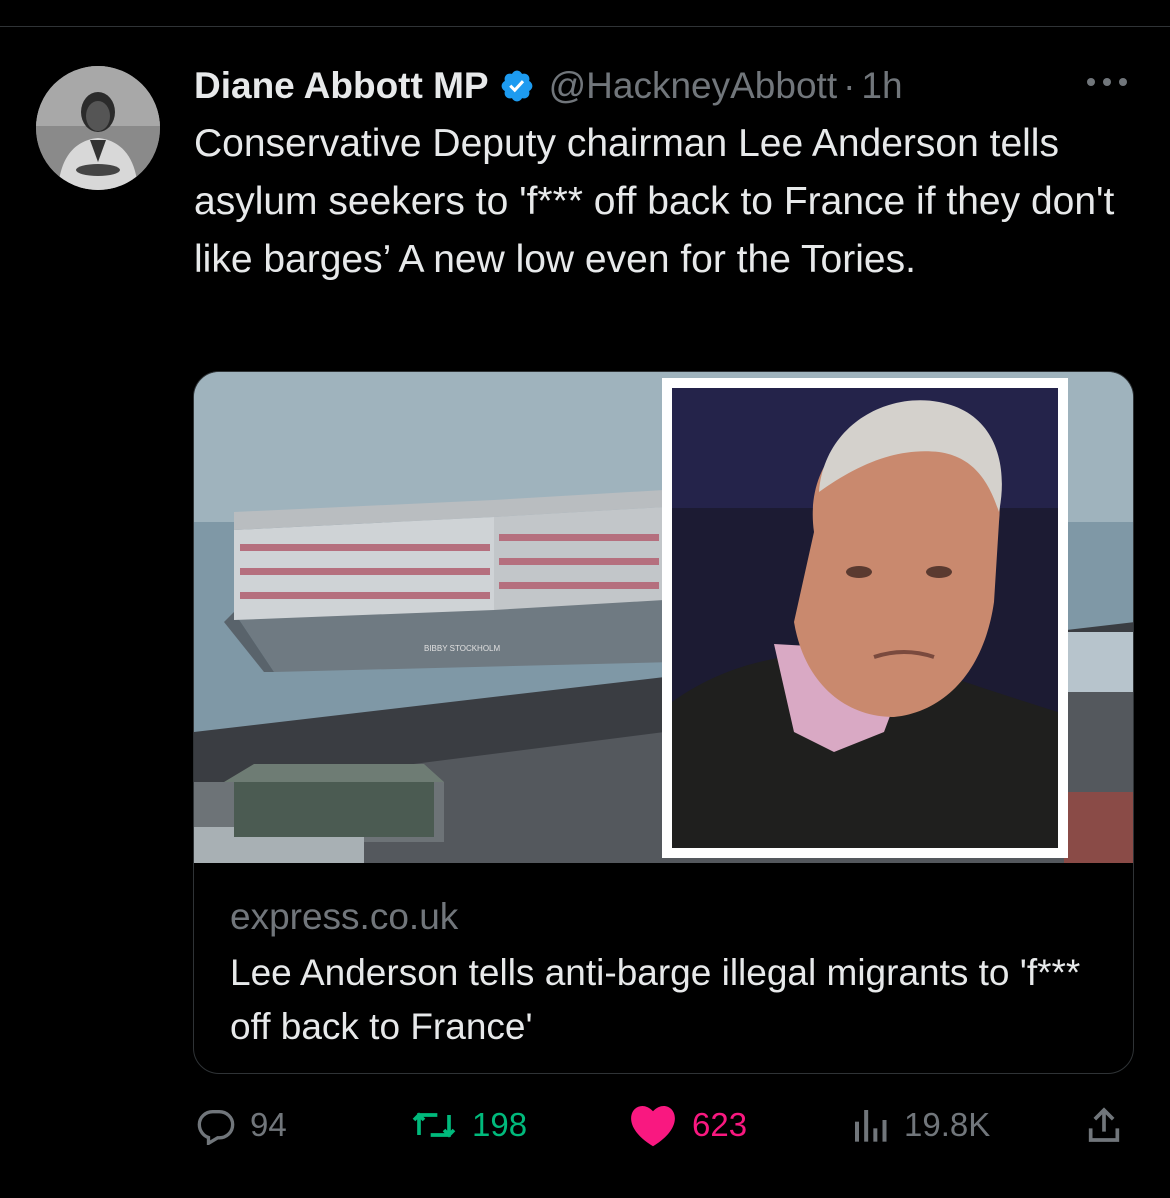 This screenshot has height=1198, width=1170. I want to click on barge-label: BIBBY STOCKHOLM, so click(462, 648).